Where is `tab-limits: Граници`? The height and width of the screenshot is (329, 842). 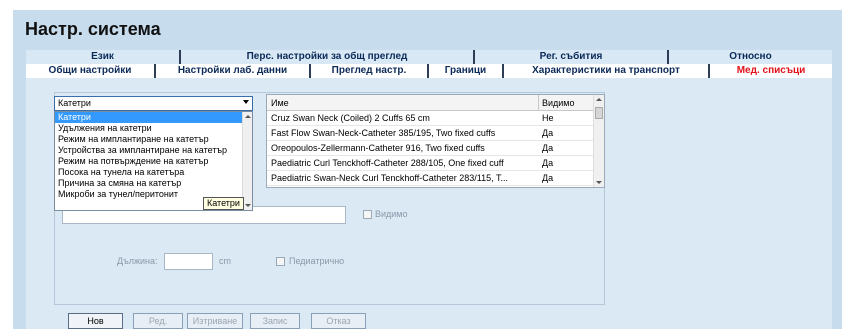 tab-limits: Граници is located at coordinates (466, 71).